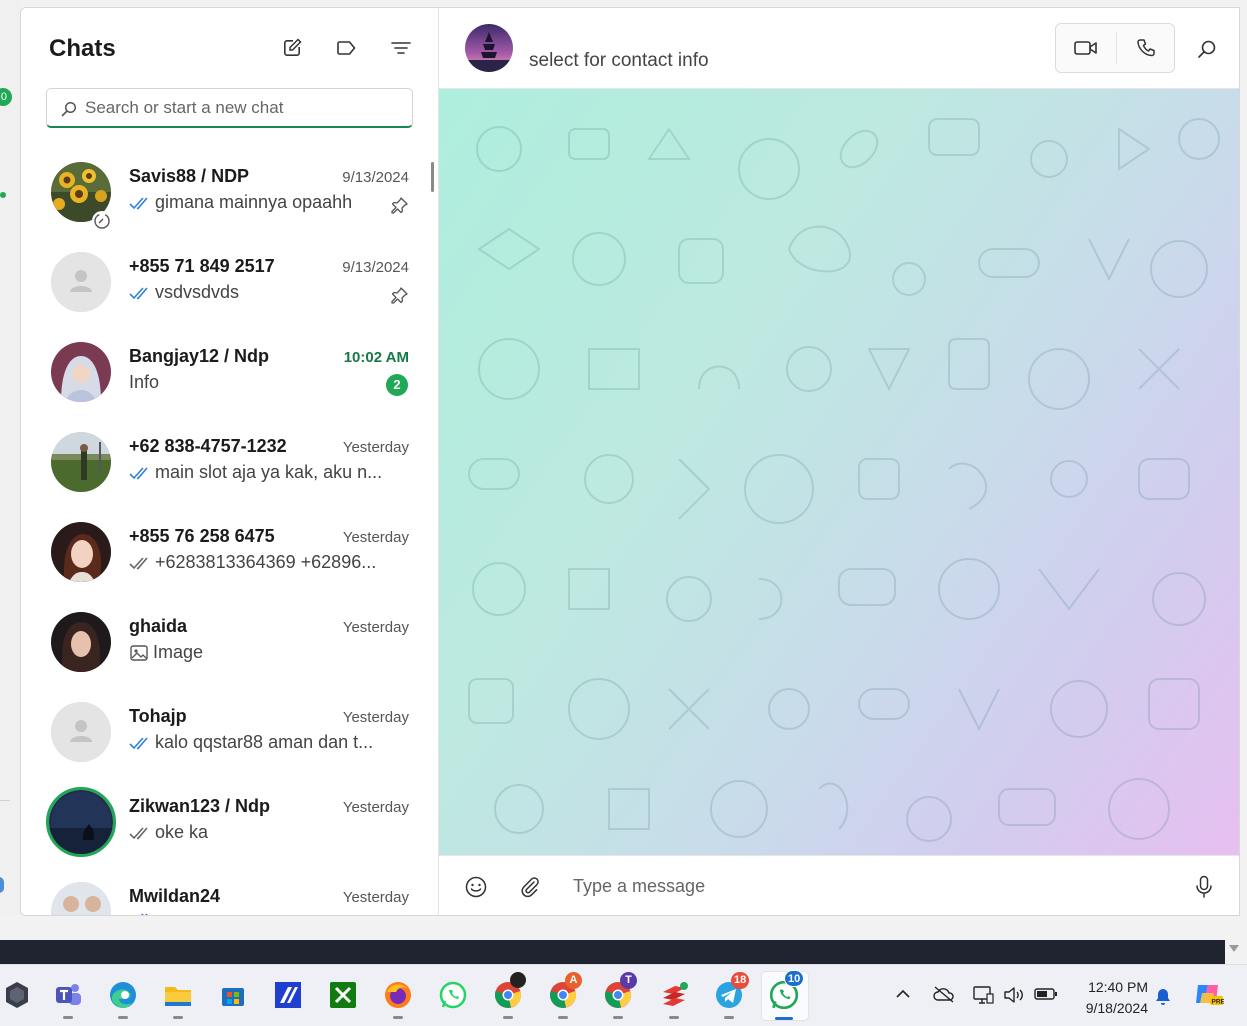 The height and width of the screenshot is (1026, 1247). Describe the element at coordinates (230, 891) in the screenshot. I see `chat-row-mwildan24: Mwildan24 Yesterday` at that location.